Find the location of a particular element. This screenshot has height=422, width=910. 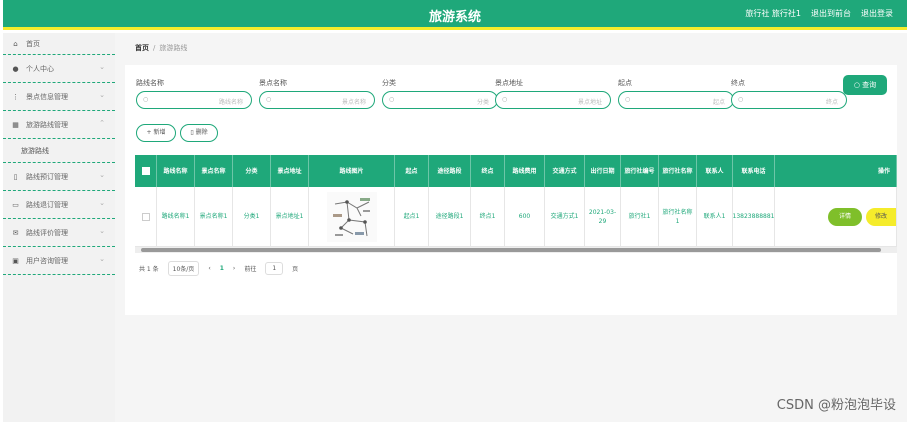

sidebar-item-booking: ▯ 路线预订管理 ⌄ is located at coordinates (59, 177).